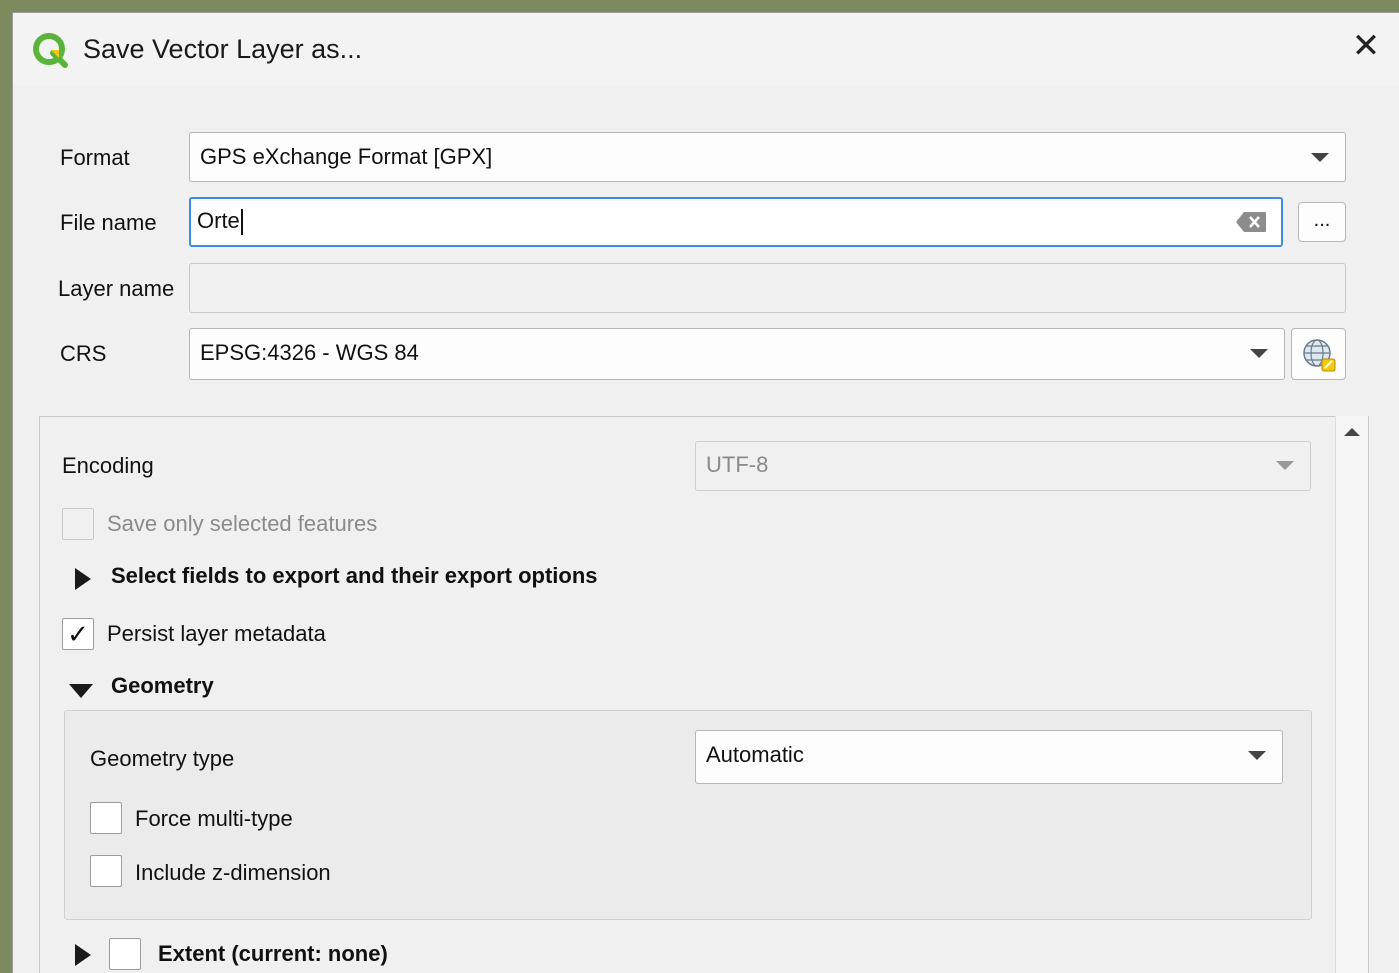  What do you see at coordinates (1351, 694) in the screenshot?
I see `vertical-scrollbar` at bounding box center [1351, 694].